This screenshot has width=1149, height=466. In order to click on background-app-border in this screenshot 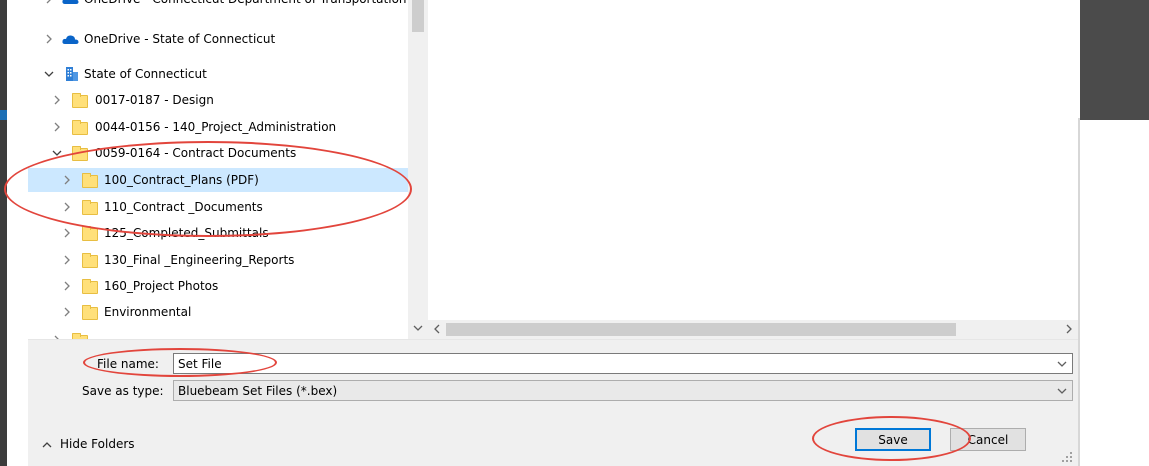, I will do `click(1079, 292)`.